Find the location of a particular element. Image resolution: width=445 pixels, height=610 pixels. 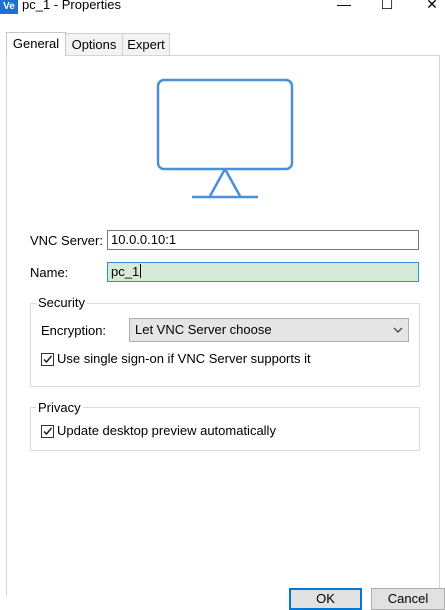

tab-general: General is located at coordinates (36, 44).